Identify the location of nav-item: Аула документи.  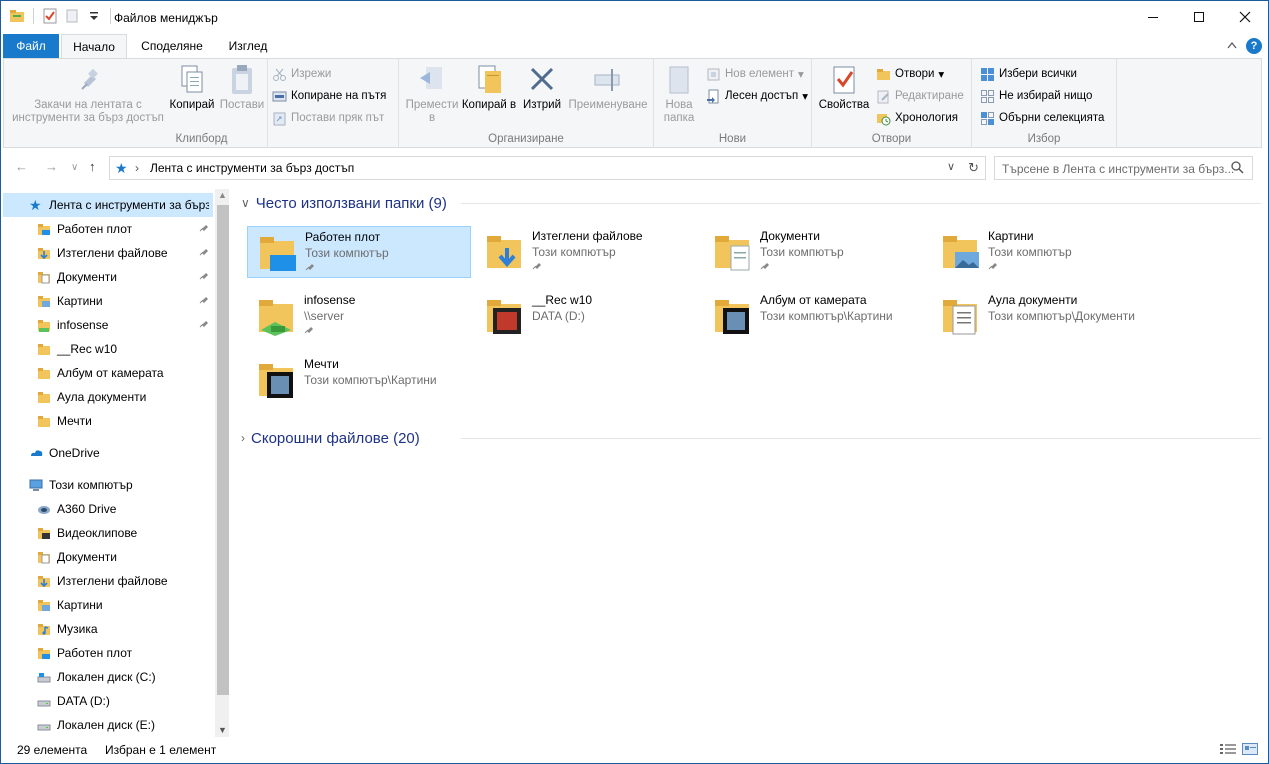
(108, 397).